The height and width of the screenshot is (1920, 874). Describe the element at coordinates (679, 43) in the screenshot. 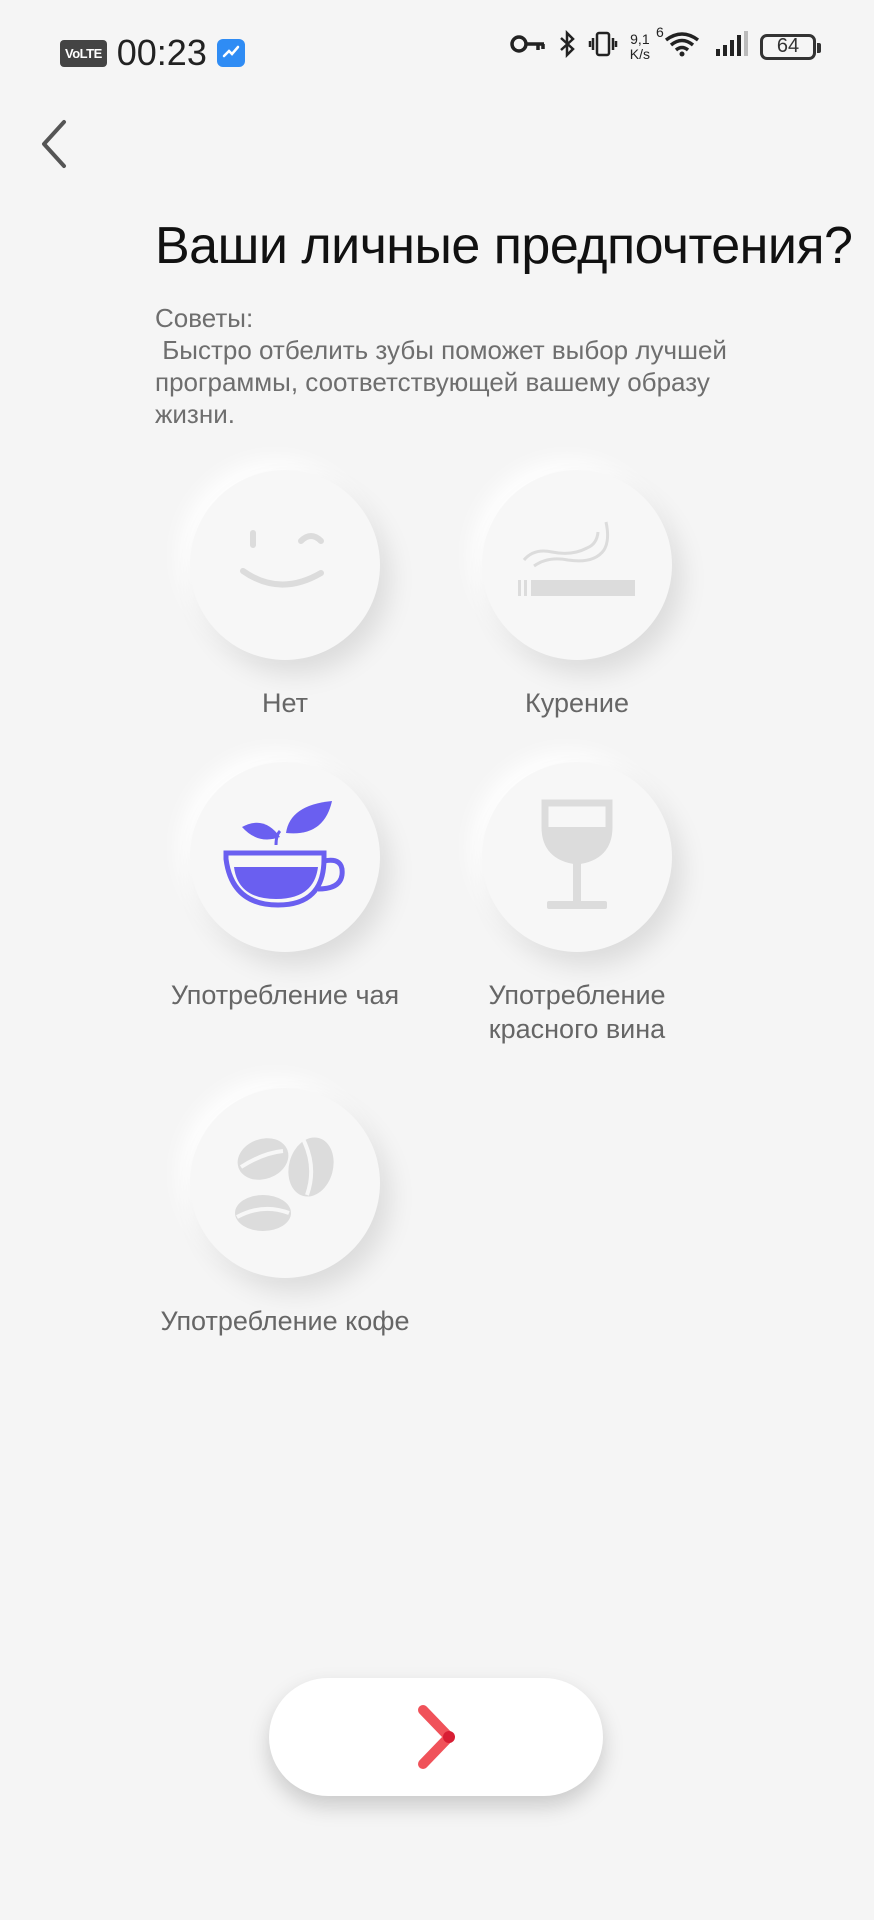

I see `wifi-icon: 6` at that location.